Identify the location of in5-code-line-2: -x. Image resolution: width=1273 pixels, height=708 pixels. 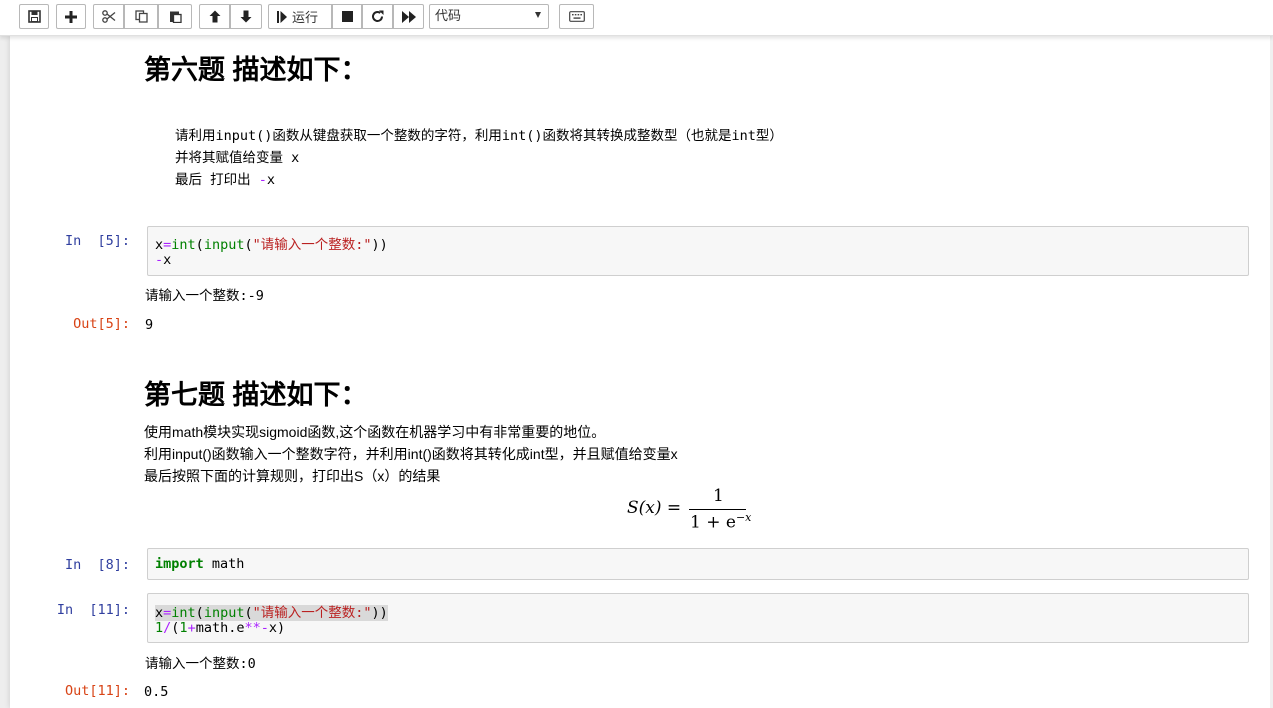
(163, 260).